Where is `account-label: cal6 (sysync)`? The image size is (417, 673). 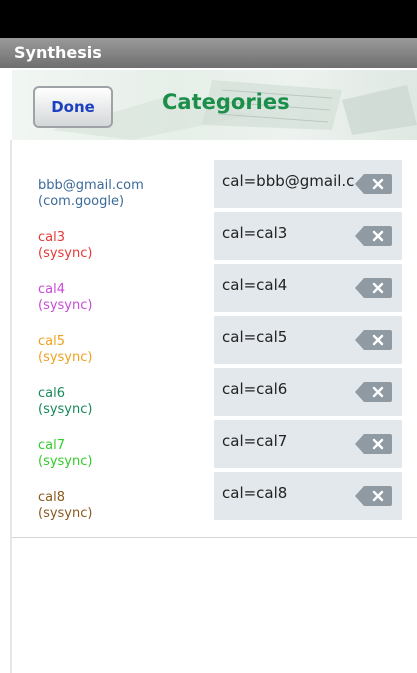
account-label: cal6 (sysync) is located at coordinates (65, 402).